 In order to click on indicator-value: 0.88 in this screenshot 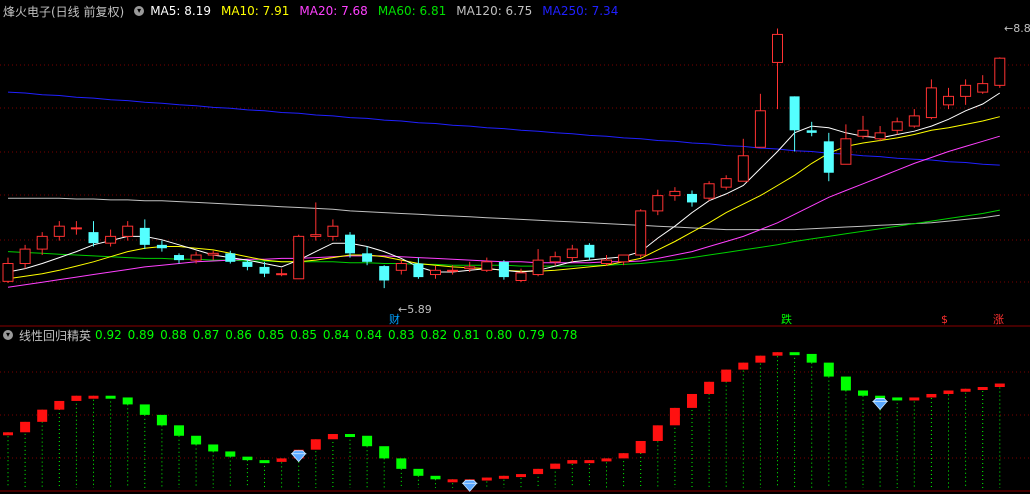, I will do `click(173, 335)`.